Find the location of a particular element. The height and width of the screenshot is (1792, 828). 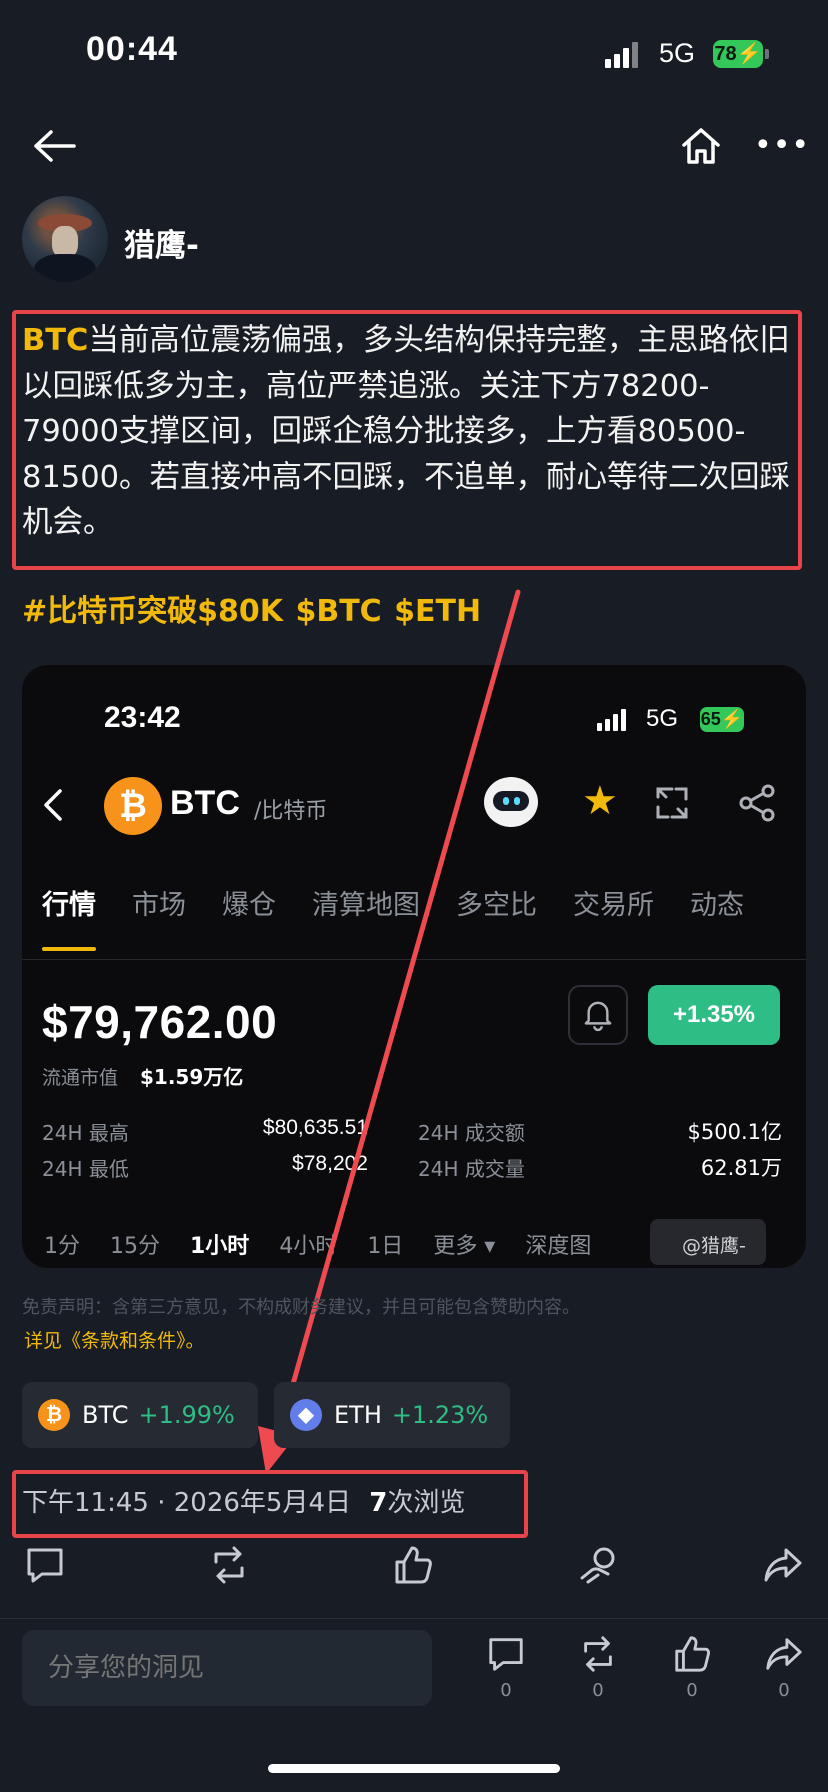

embedded-symbol: BTC is located at coordinates (205, 803).